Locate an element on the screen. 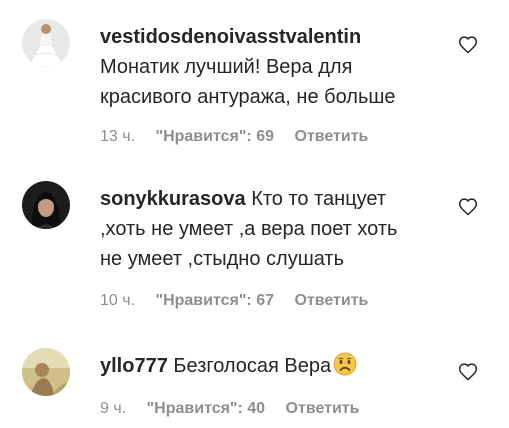  comment-likes: "Нравится": 67 is located at coordinates (214, 300).